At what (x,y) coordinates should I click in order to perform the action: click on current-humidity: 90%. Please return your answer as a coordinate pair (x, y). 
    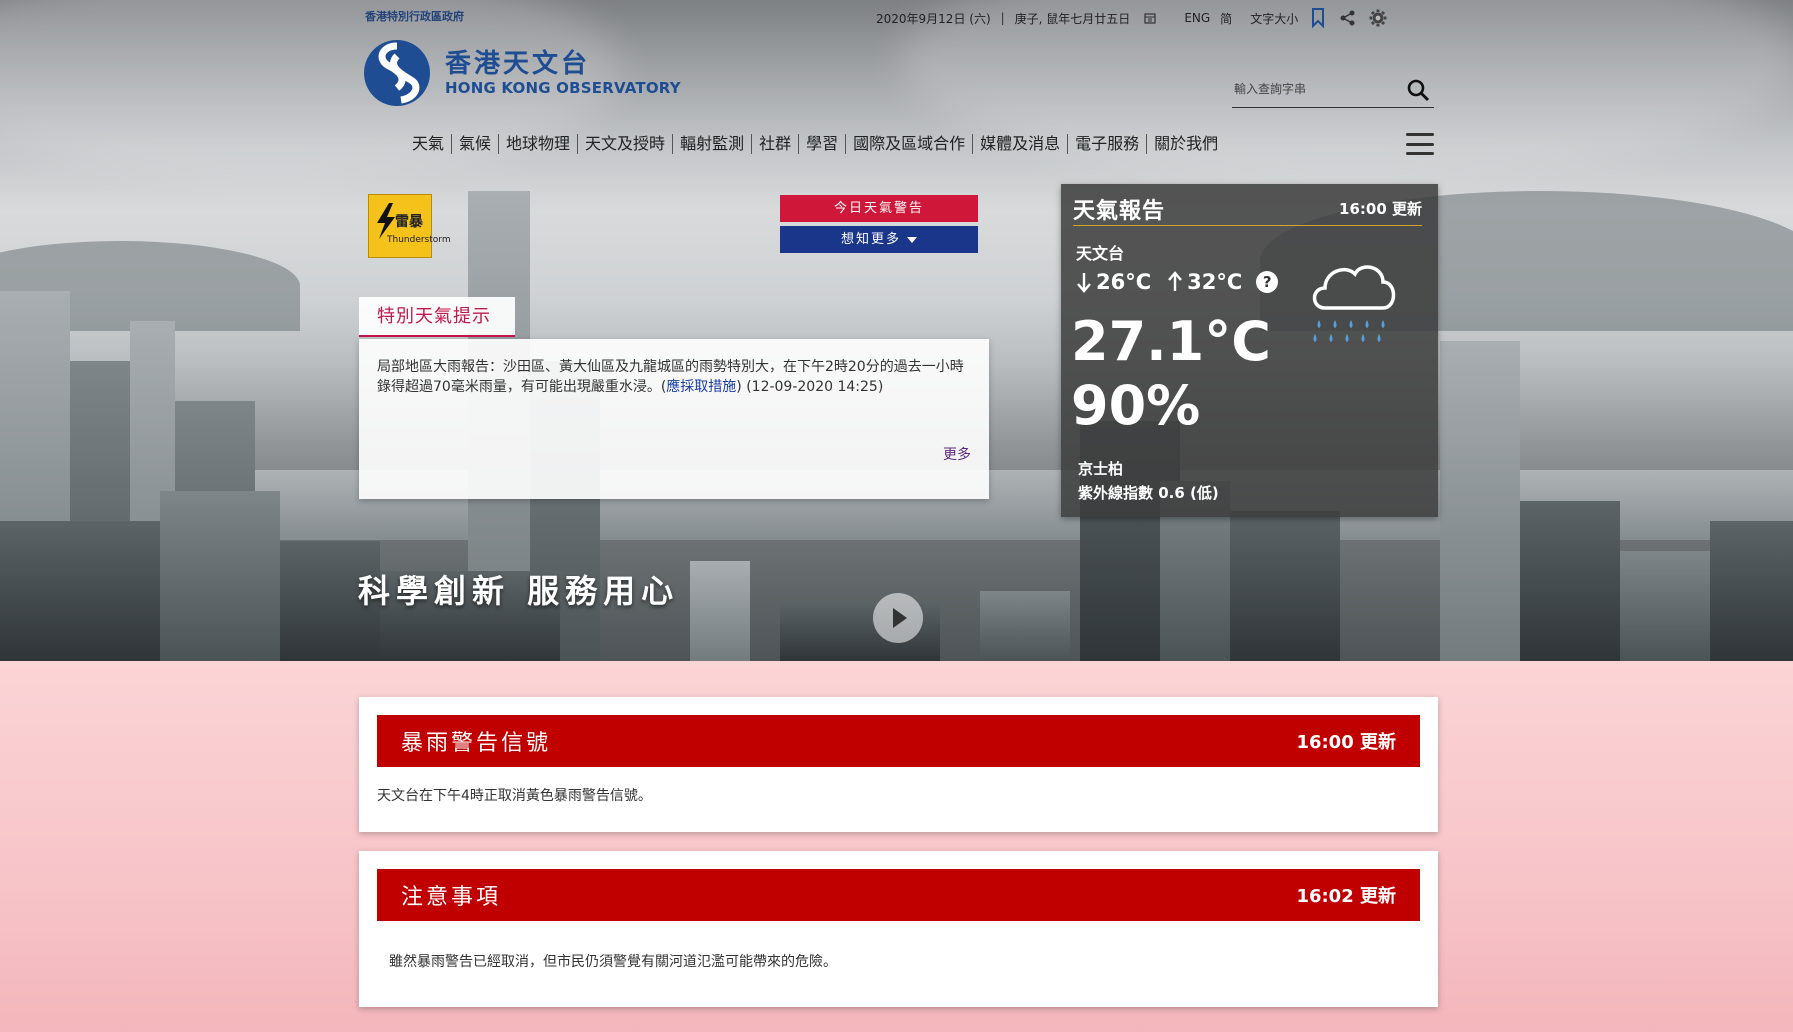
    Looking at the image, I should click on (1136, 405).